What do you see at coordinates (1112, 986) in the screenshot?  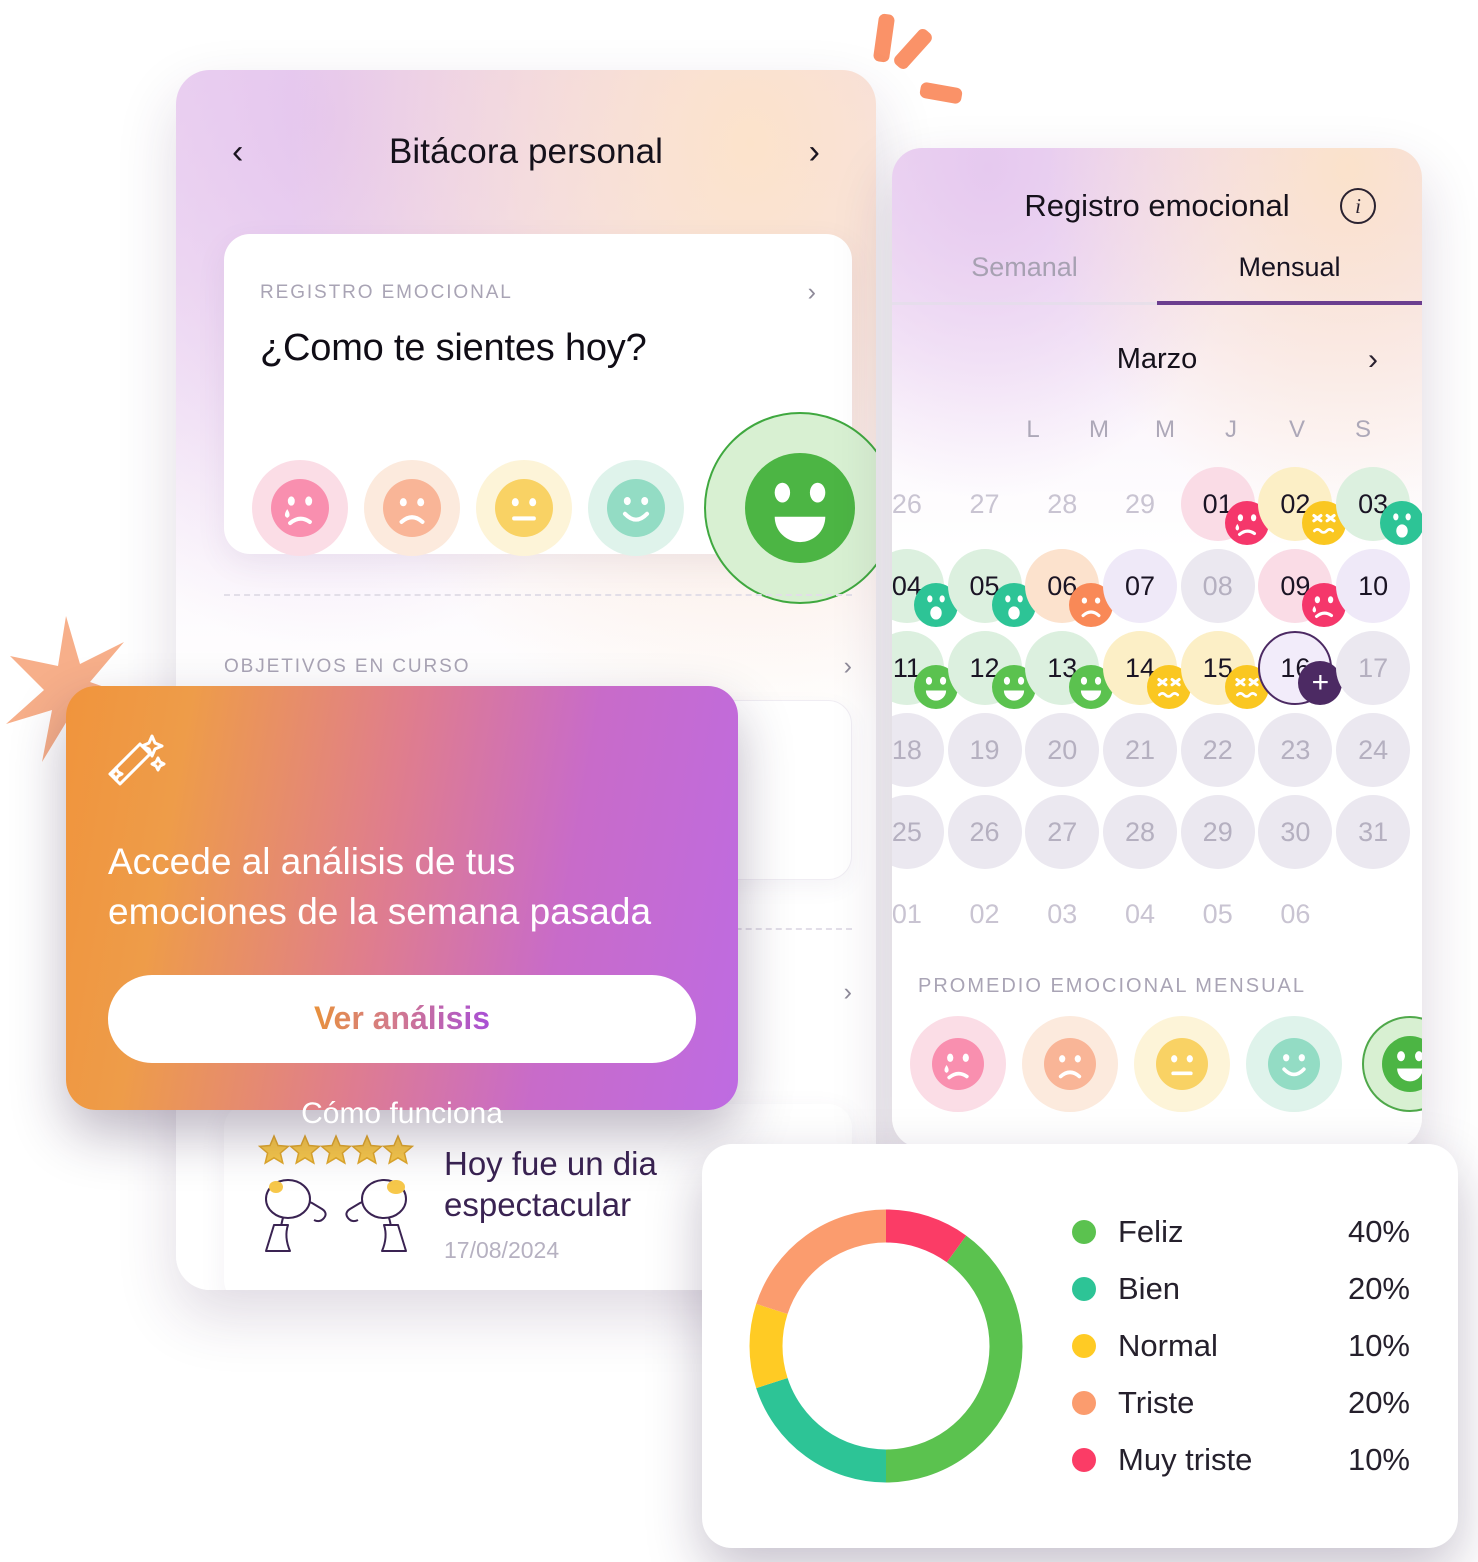 I see `average-label: PROMEDIO EMOCIONAL MENSUAL` at bounding box center [1112, 986].